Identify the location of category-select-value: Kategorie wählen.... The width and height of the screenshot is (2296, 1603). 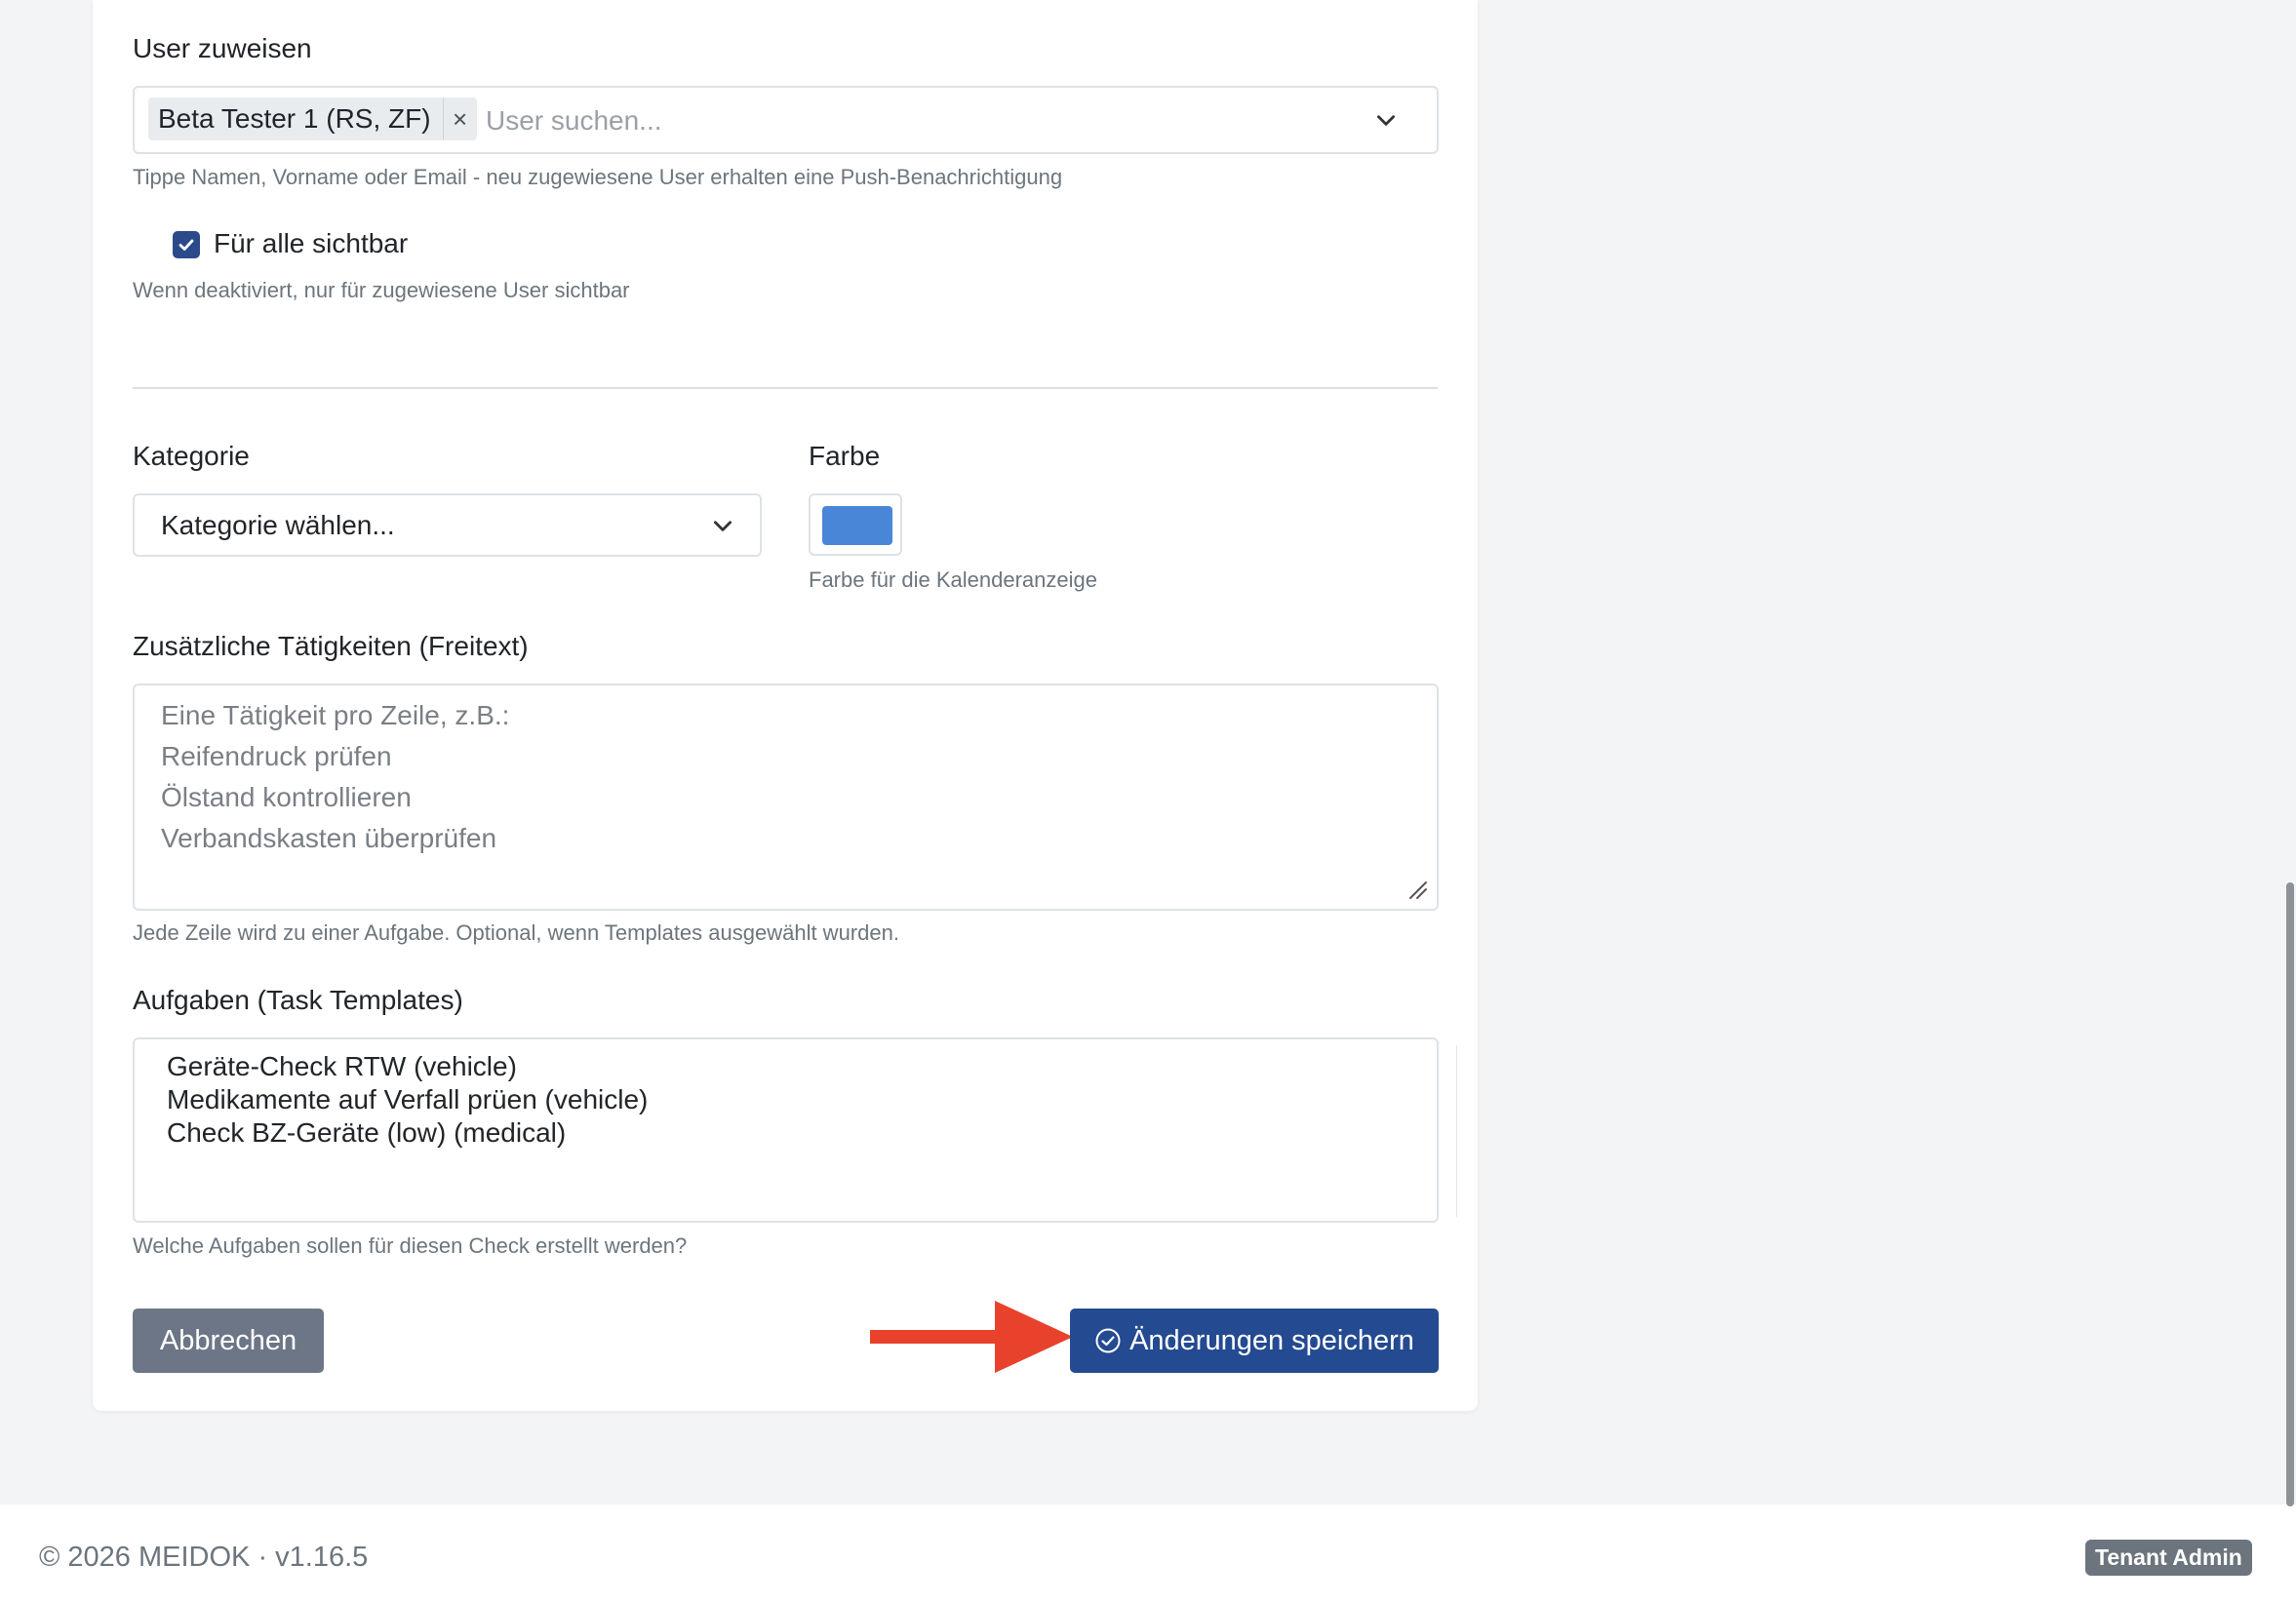
(278, 525).